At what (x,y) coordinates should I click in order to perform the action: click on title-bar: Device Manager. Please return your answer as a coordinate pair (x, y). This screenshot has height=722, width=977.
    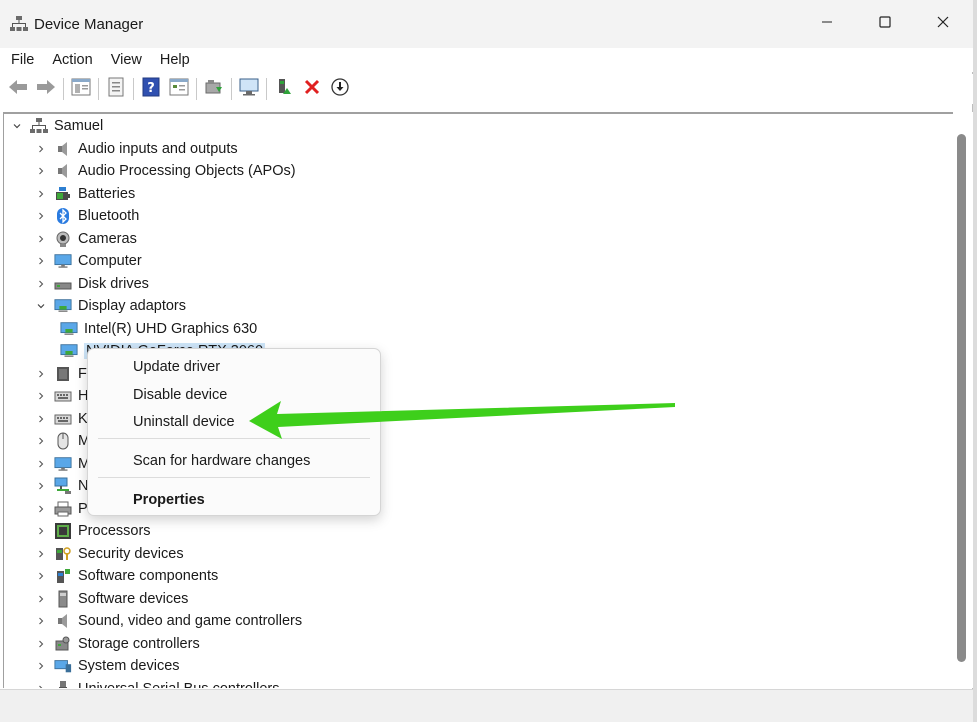
    Looking at the image, I should click on (486, 24).